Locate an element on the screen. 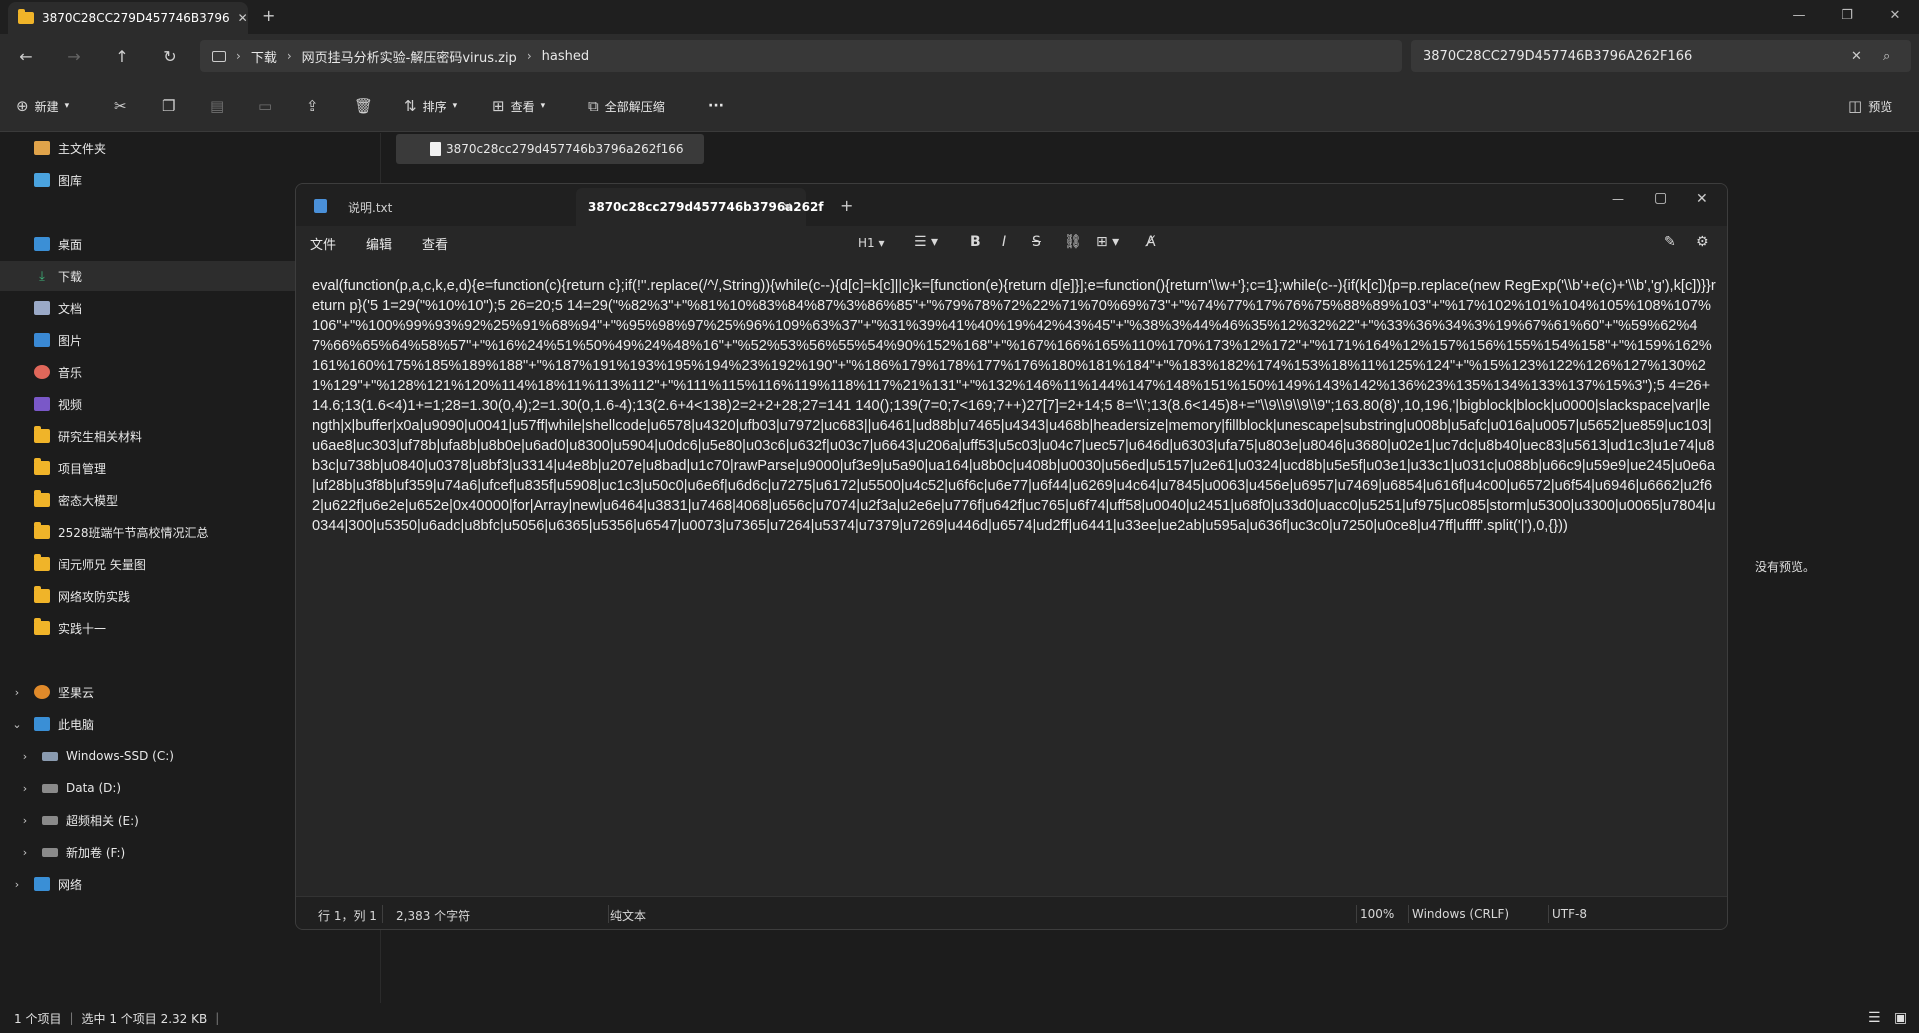  cursor-position: 行 1，列 1 is located at coordinates (347, 916).